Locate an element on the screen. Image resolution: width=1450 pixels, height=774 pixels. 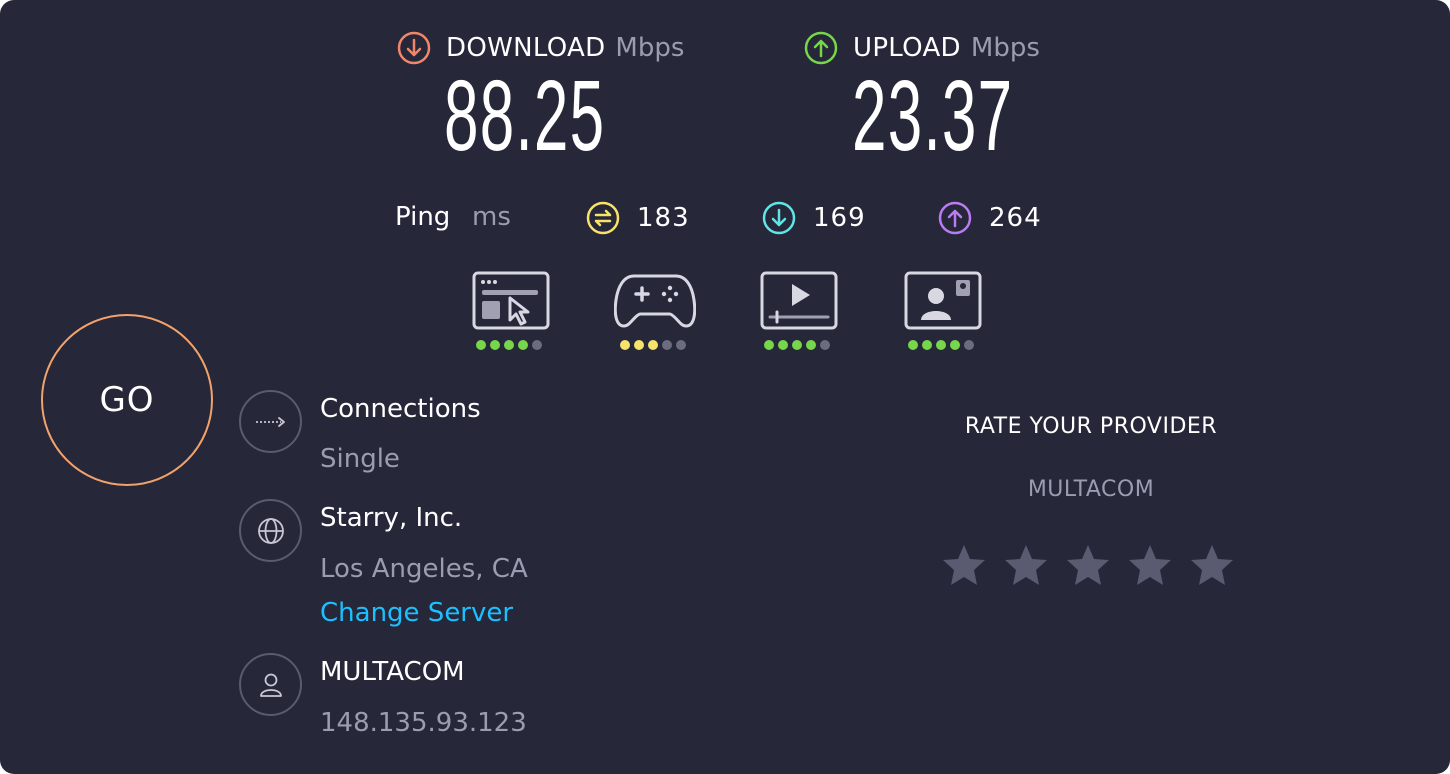
client-ip: 148.135.93.123 is located at coordinates (423, 723).